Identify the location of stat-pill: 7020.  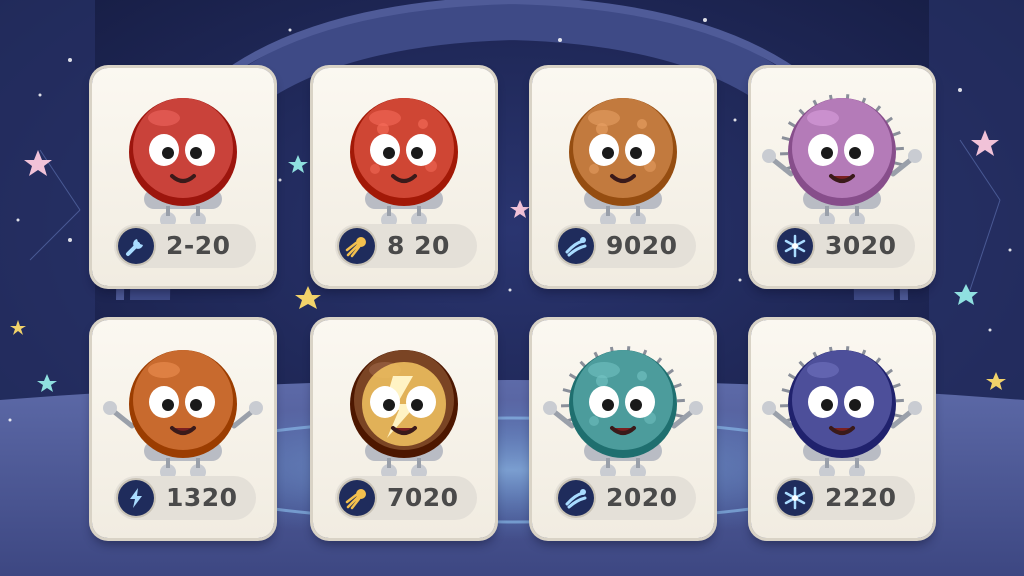
(406, 498).